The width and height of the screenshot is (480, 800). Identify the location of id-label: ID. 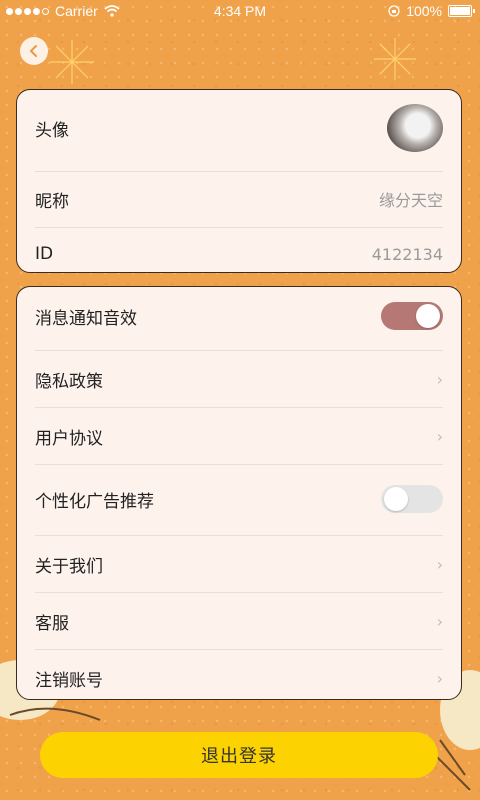
(44, 254).